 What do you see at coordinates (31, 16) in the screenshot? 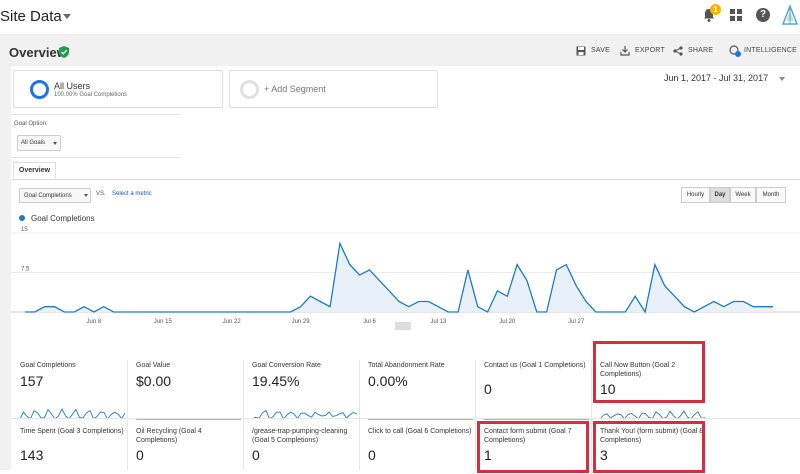
I see `site-title: Site Data` at bounding box center [31, 16].